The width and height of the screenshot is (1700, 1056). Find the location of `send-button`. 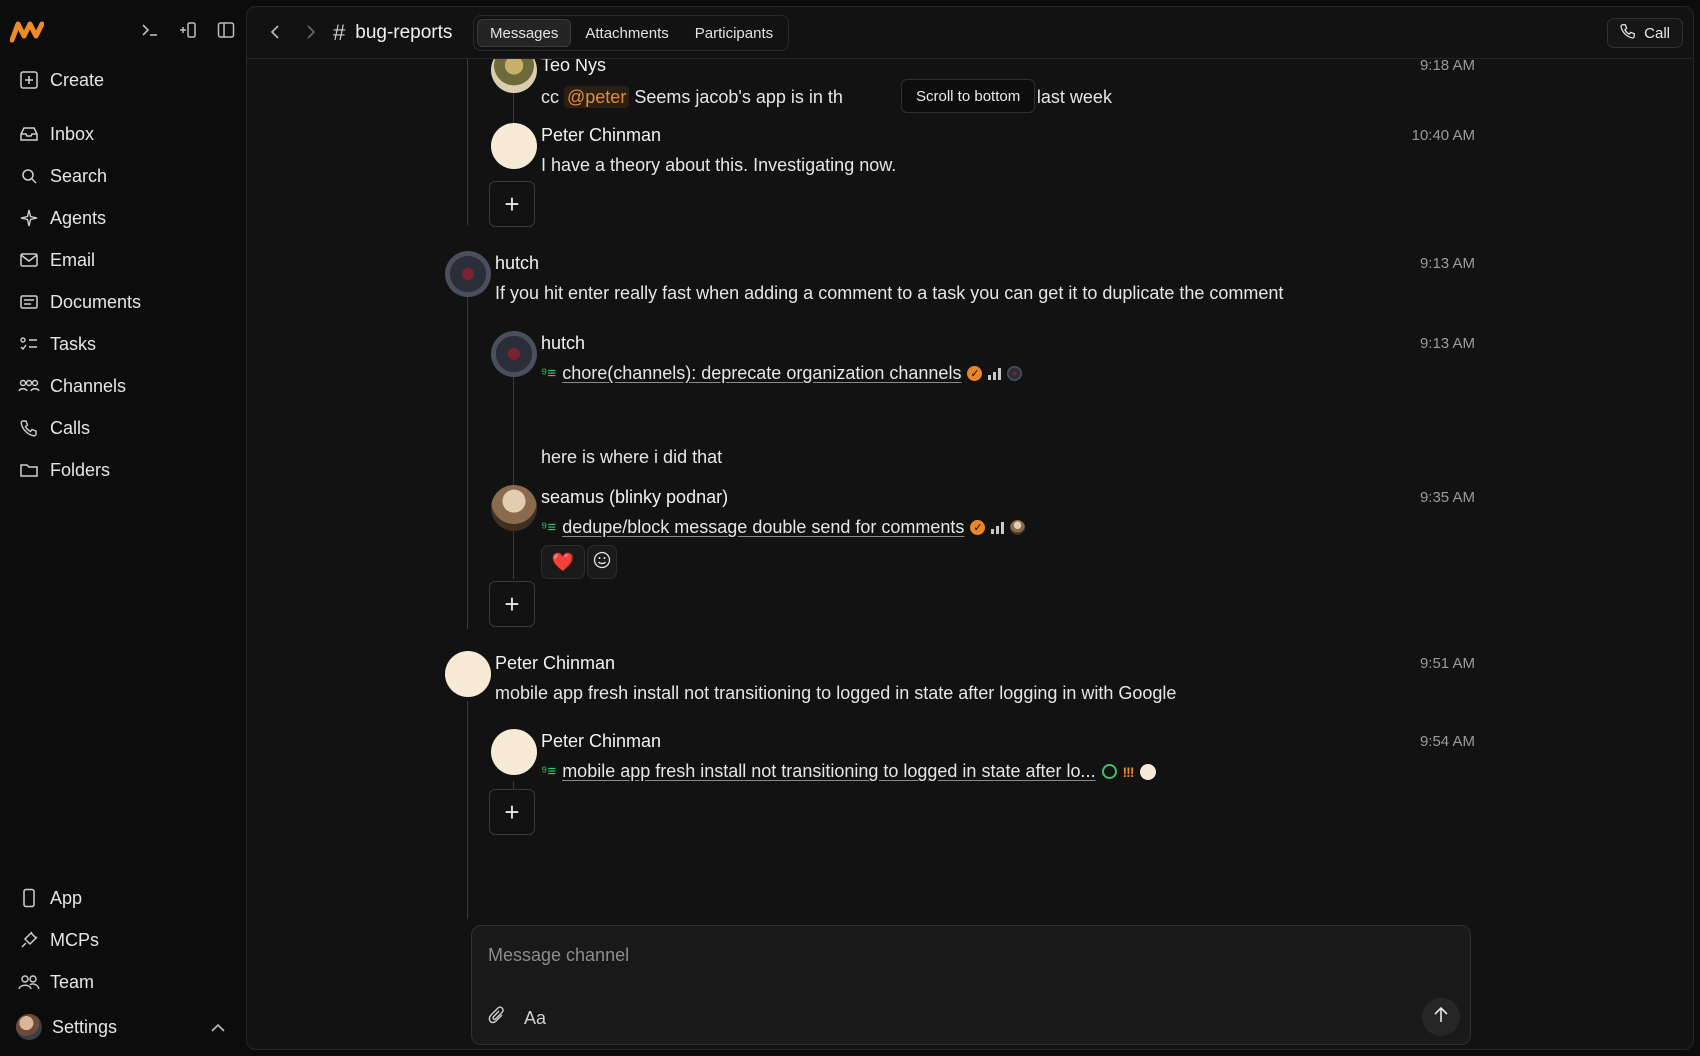

send-button is located at coordinates (1441, 1017).